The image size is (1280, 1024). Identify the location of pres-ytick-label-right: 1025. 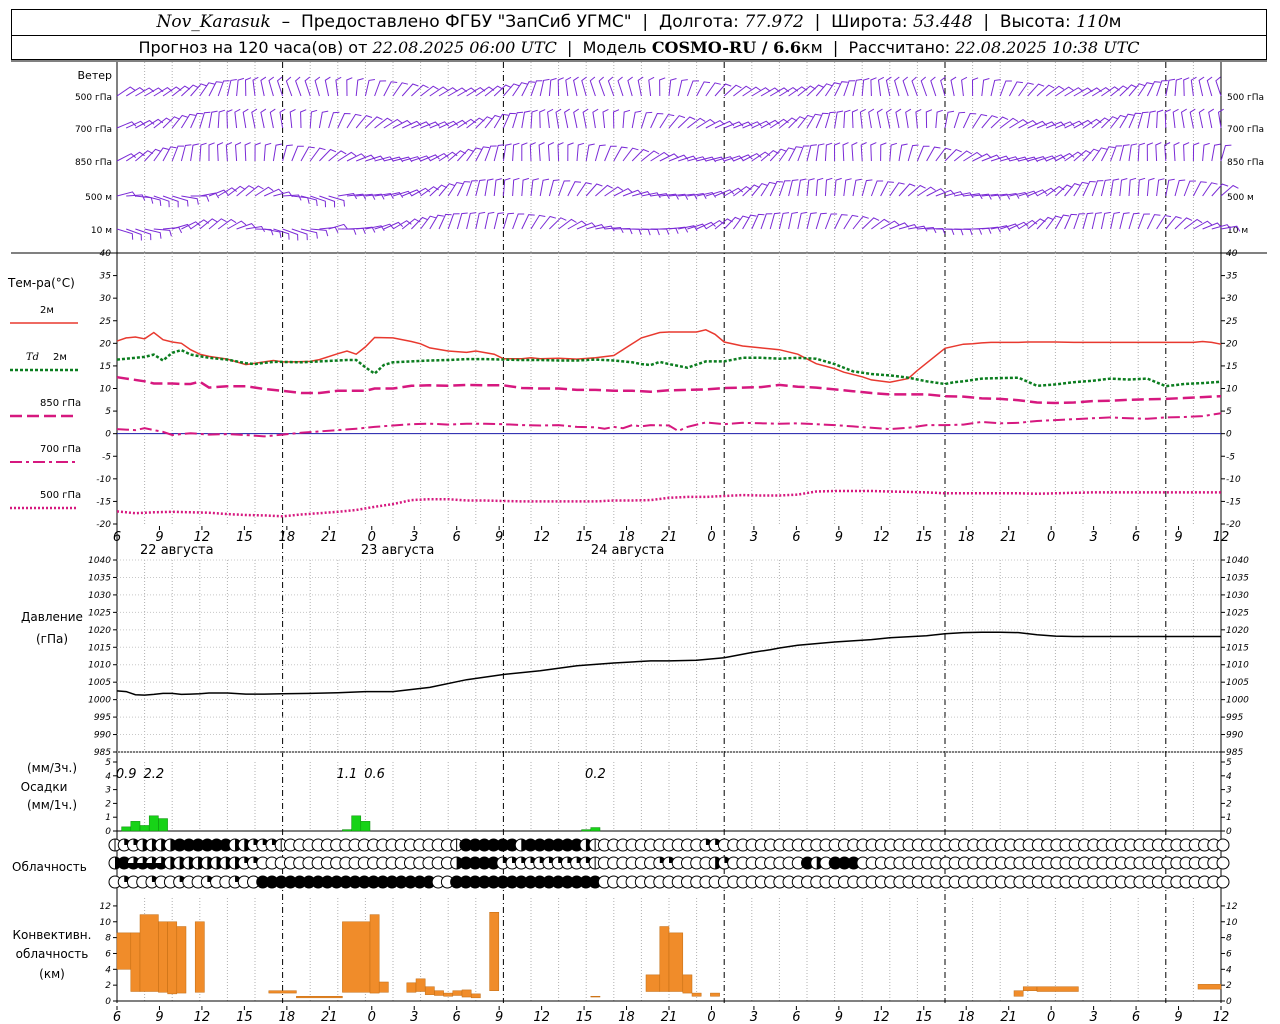
(1237, 613).